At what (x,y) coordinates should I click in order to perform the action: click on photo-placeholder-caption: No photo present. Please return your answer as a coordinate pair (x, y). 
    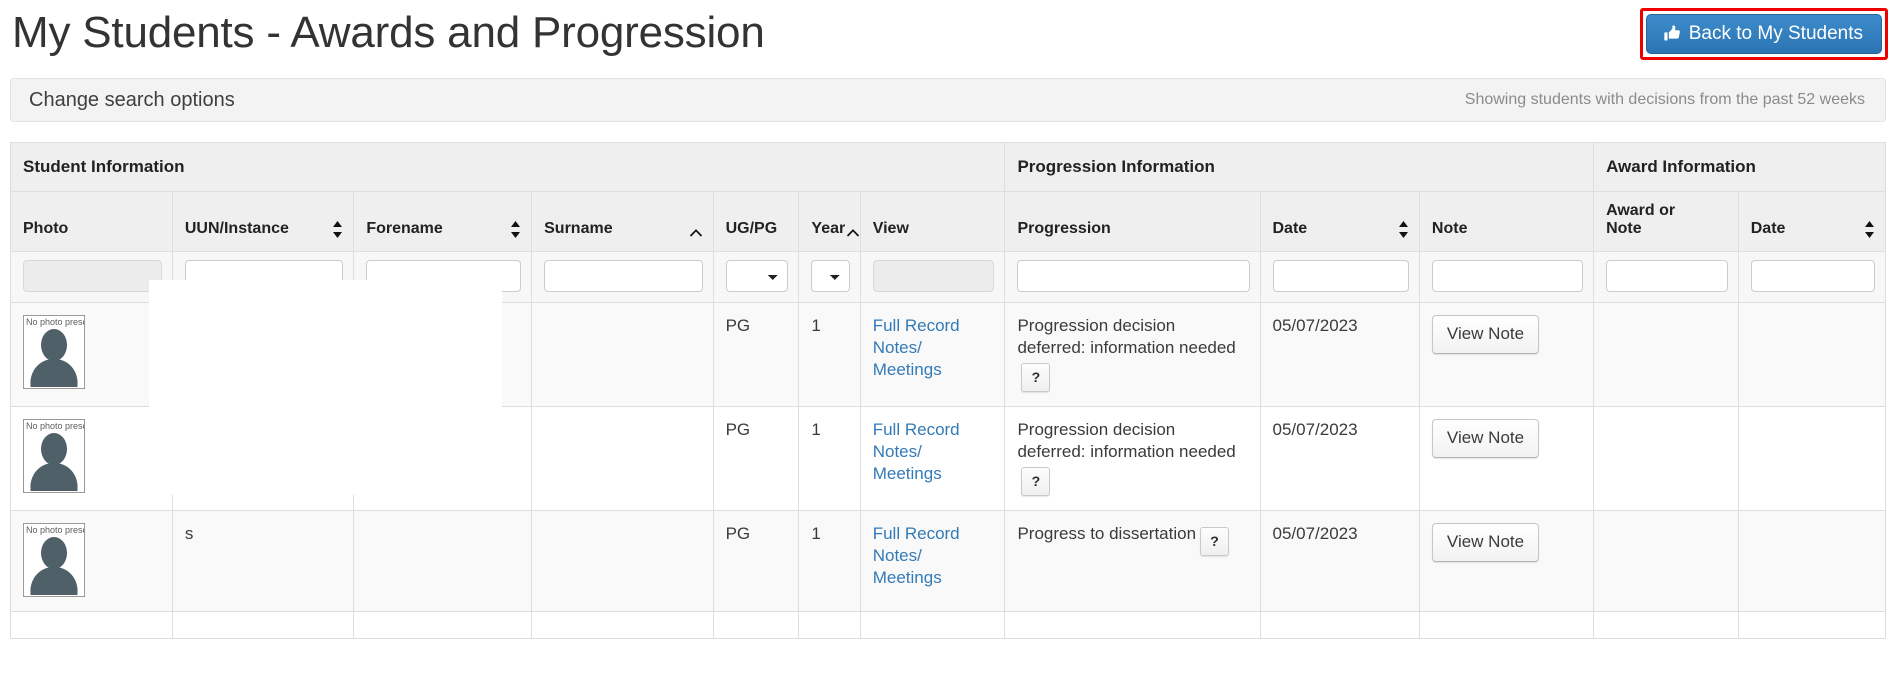
    Looking at the image, I should click on (55, 530).